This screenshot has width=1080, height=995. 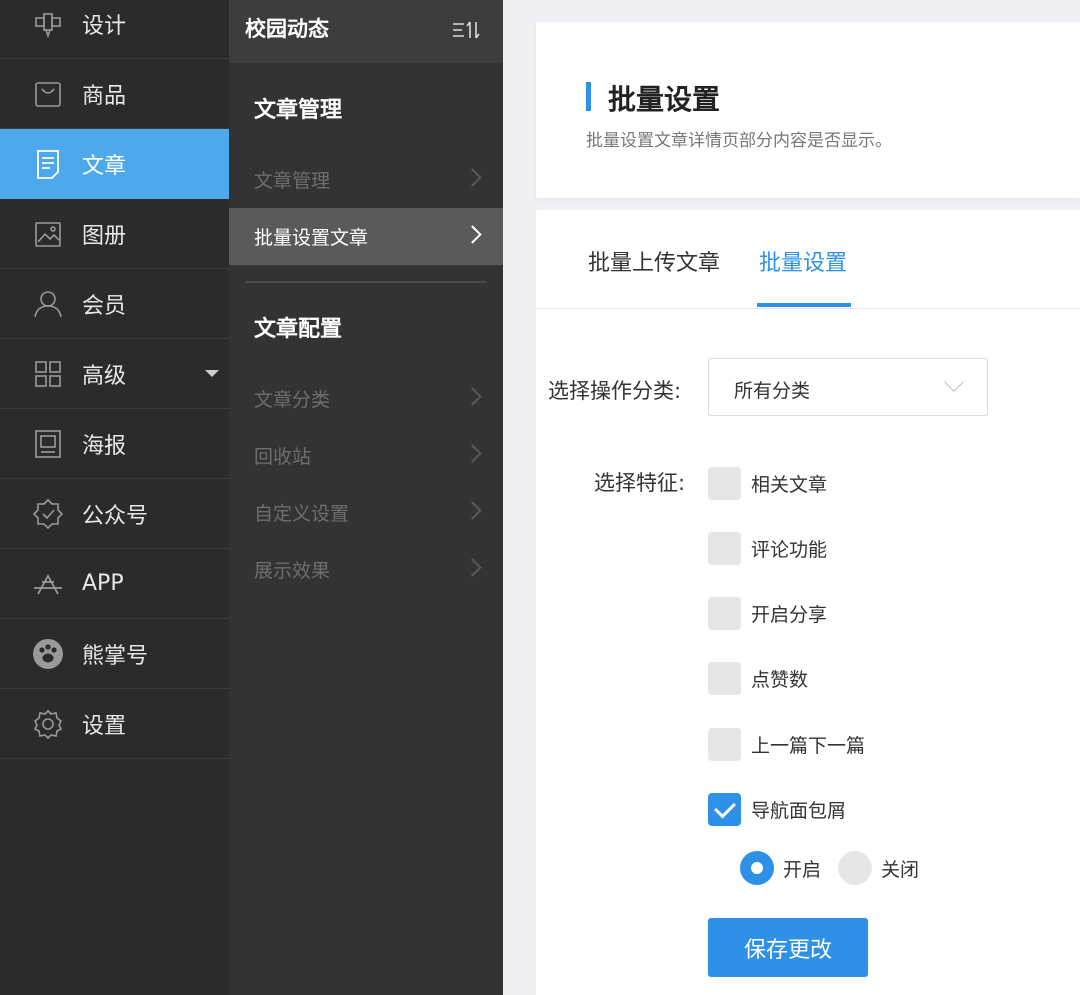 I want to click on radio-on: 开启, so click(x=780, y=868).